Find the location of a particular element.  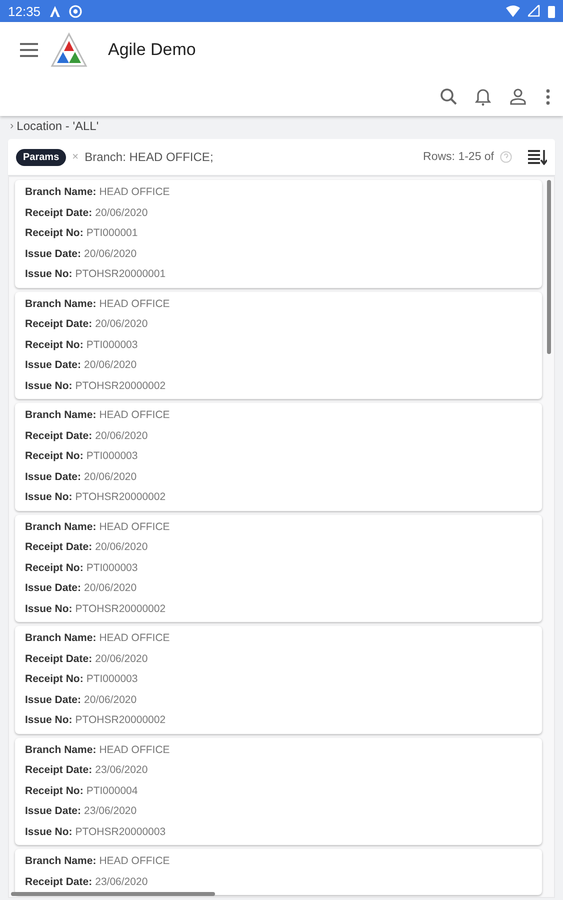

letter-a-icon is located at coordinates (54, 11).